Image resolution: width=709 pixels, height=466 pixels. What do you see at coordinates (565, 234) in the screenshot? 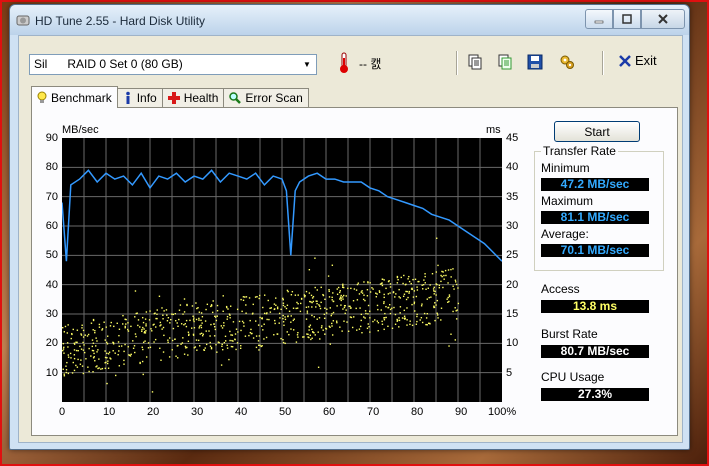
I see `average-label: Average:` at bounding box center [565, 234].